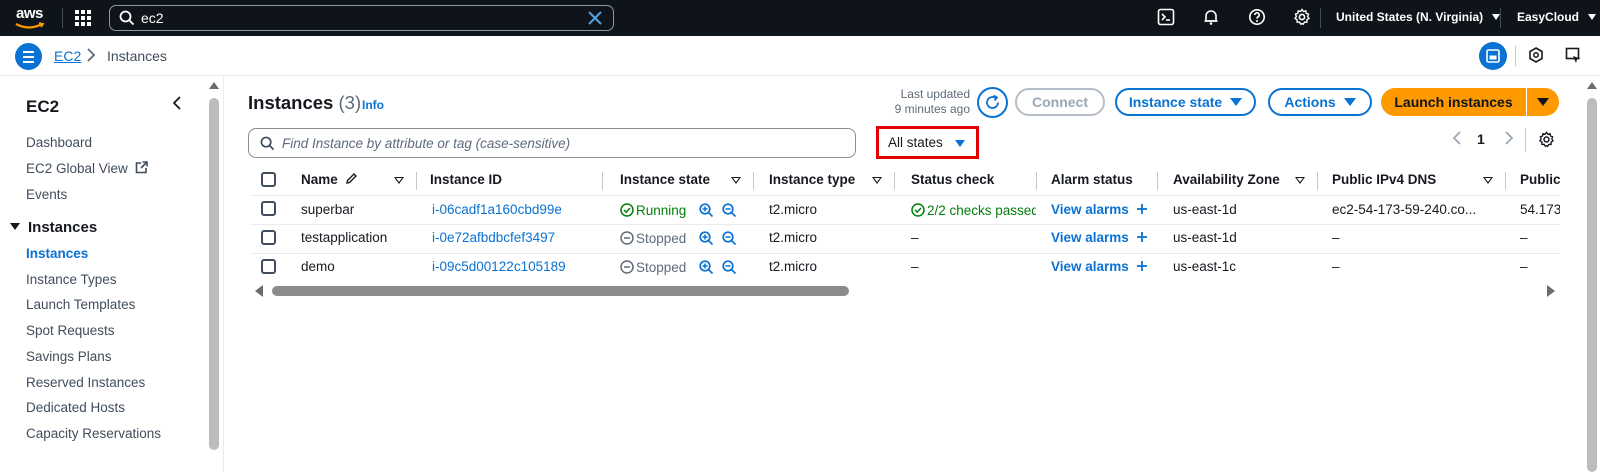  I want to click on instance-filter-box, so click(552, 143).